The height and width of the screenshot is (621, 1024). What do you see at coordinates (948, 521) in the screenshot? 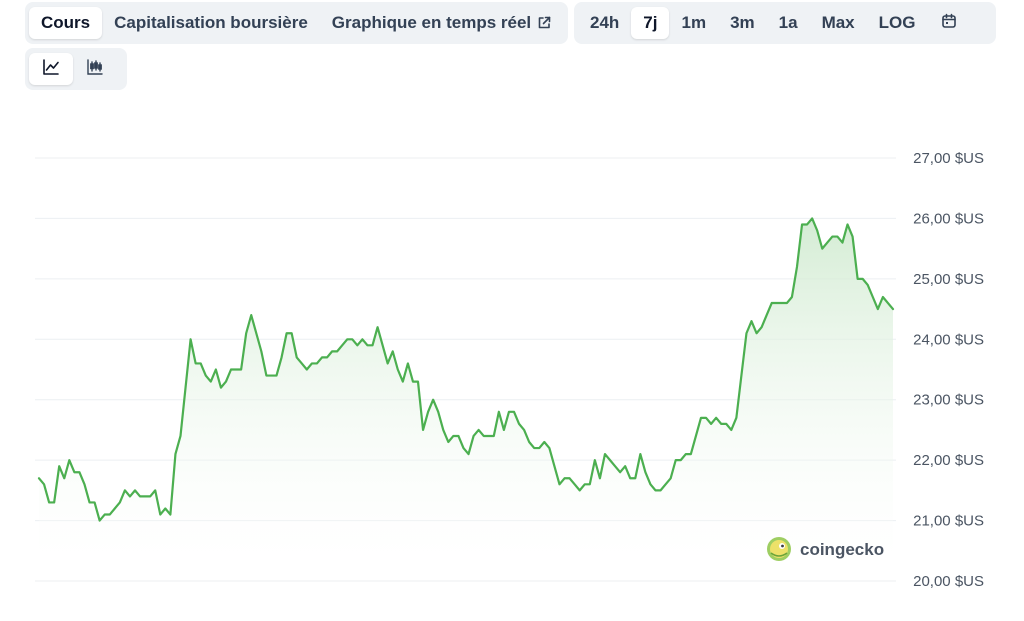
I see `y-tick-label: 21,00 $US` at bounding box center [948, 521].